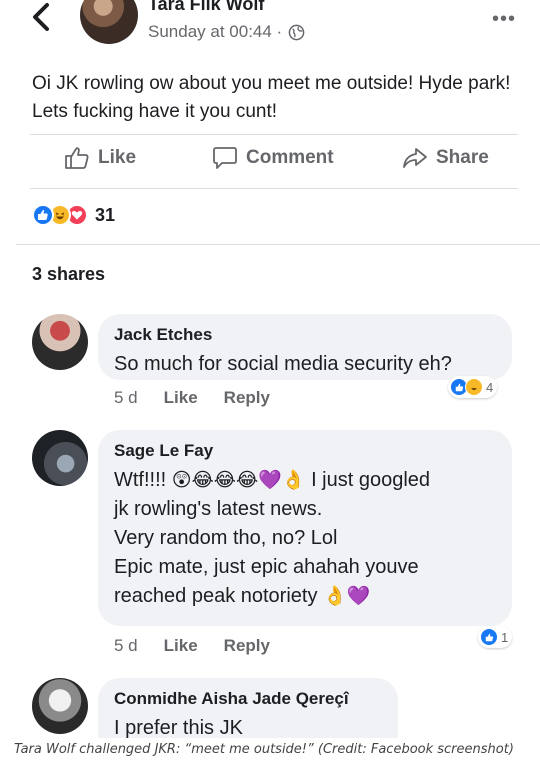  What do you see at coordinates (215, 32) in the screenshot?
I see `post-timestamp: Sunday at 00:44 ·` at bounding box center [215, 32].